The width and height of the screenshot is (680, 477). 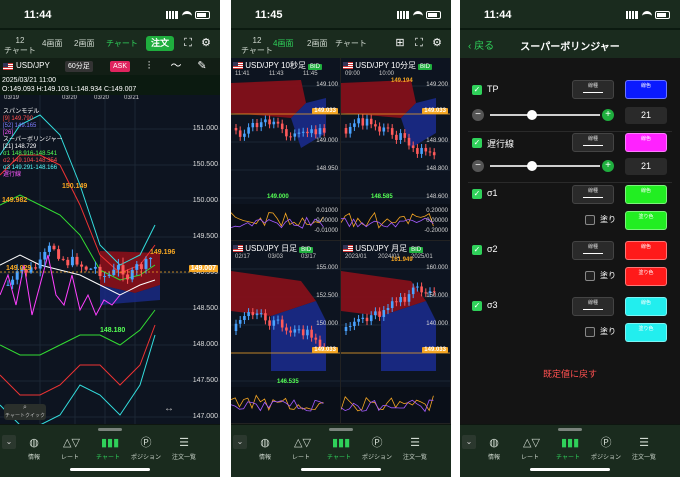 What do you see at coordinates (302, 443) in the screenshot?
I see `rate-icon: △▽` at bounding box center [302, 443].